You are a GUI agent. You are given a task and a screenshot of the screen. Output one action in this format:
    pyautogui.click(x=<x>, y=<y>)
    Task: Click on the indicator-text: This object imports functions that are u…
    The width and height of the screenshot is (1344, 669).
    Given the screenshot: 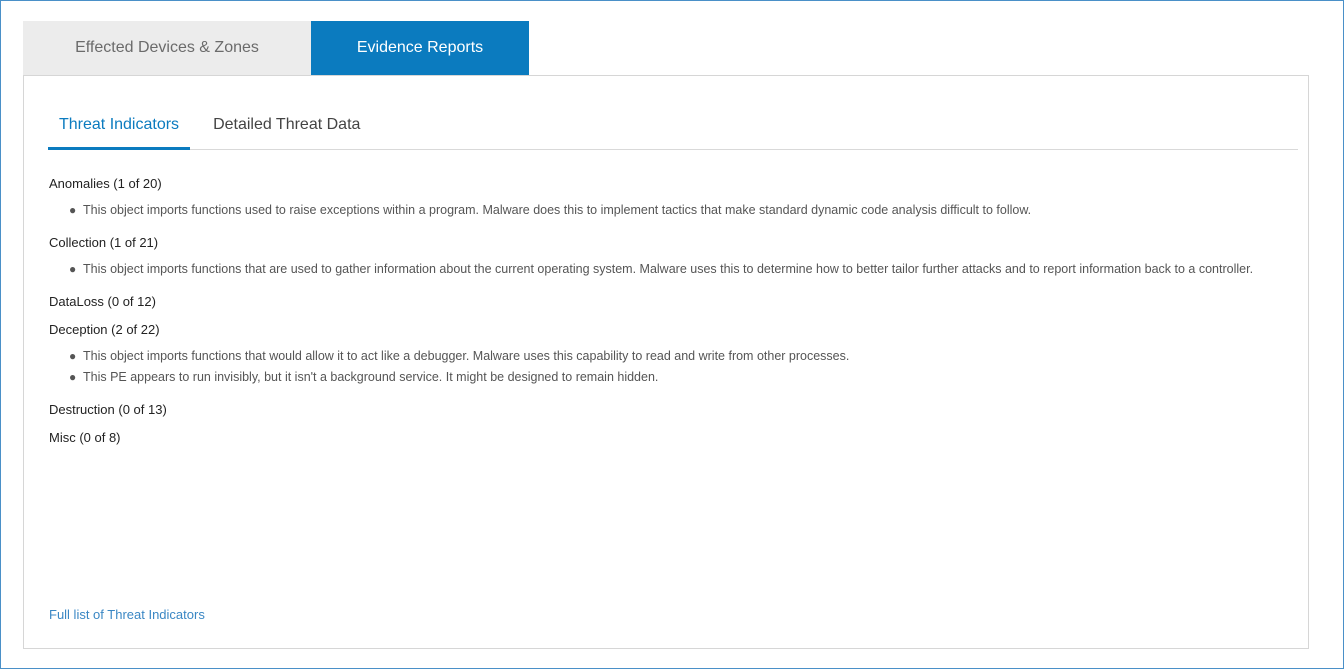 What is the action you would take?
    pyautogui.click(x=668, y=269)
    